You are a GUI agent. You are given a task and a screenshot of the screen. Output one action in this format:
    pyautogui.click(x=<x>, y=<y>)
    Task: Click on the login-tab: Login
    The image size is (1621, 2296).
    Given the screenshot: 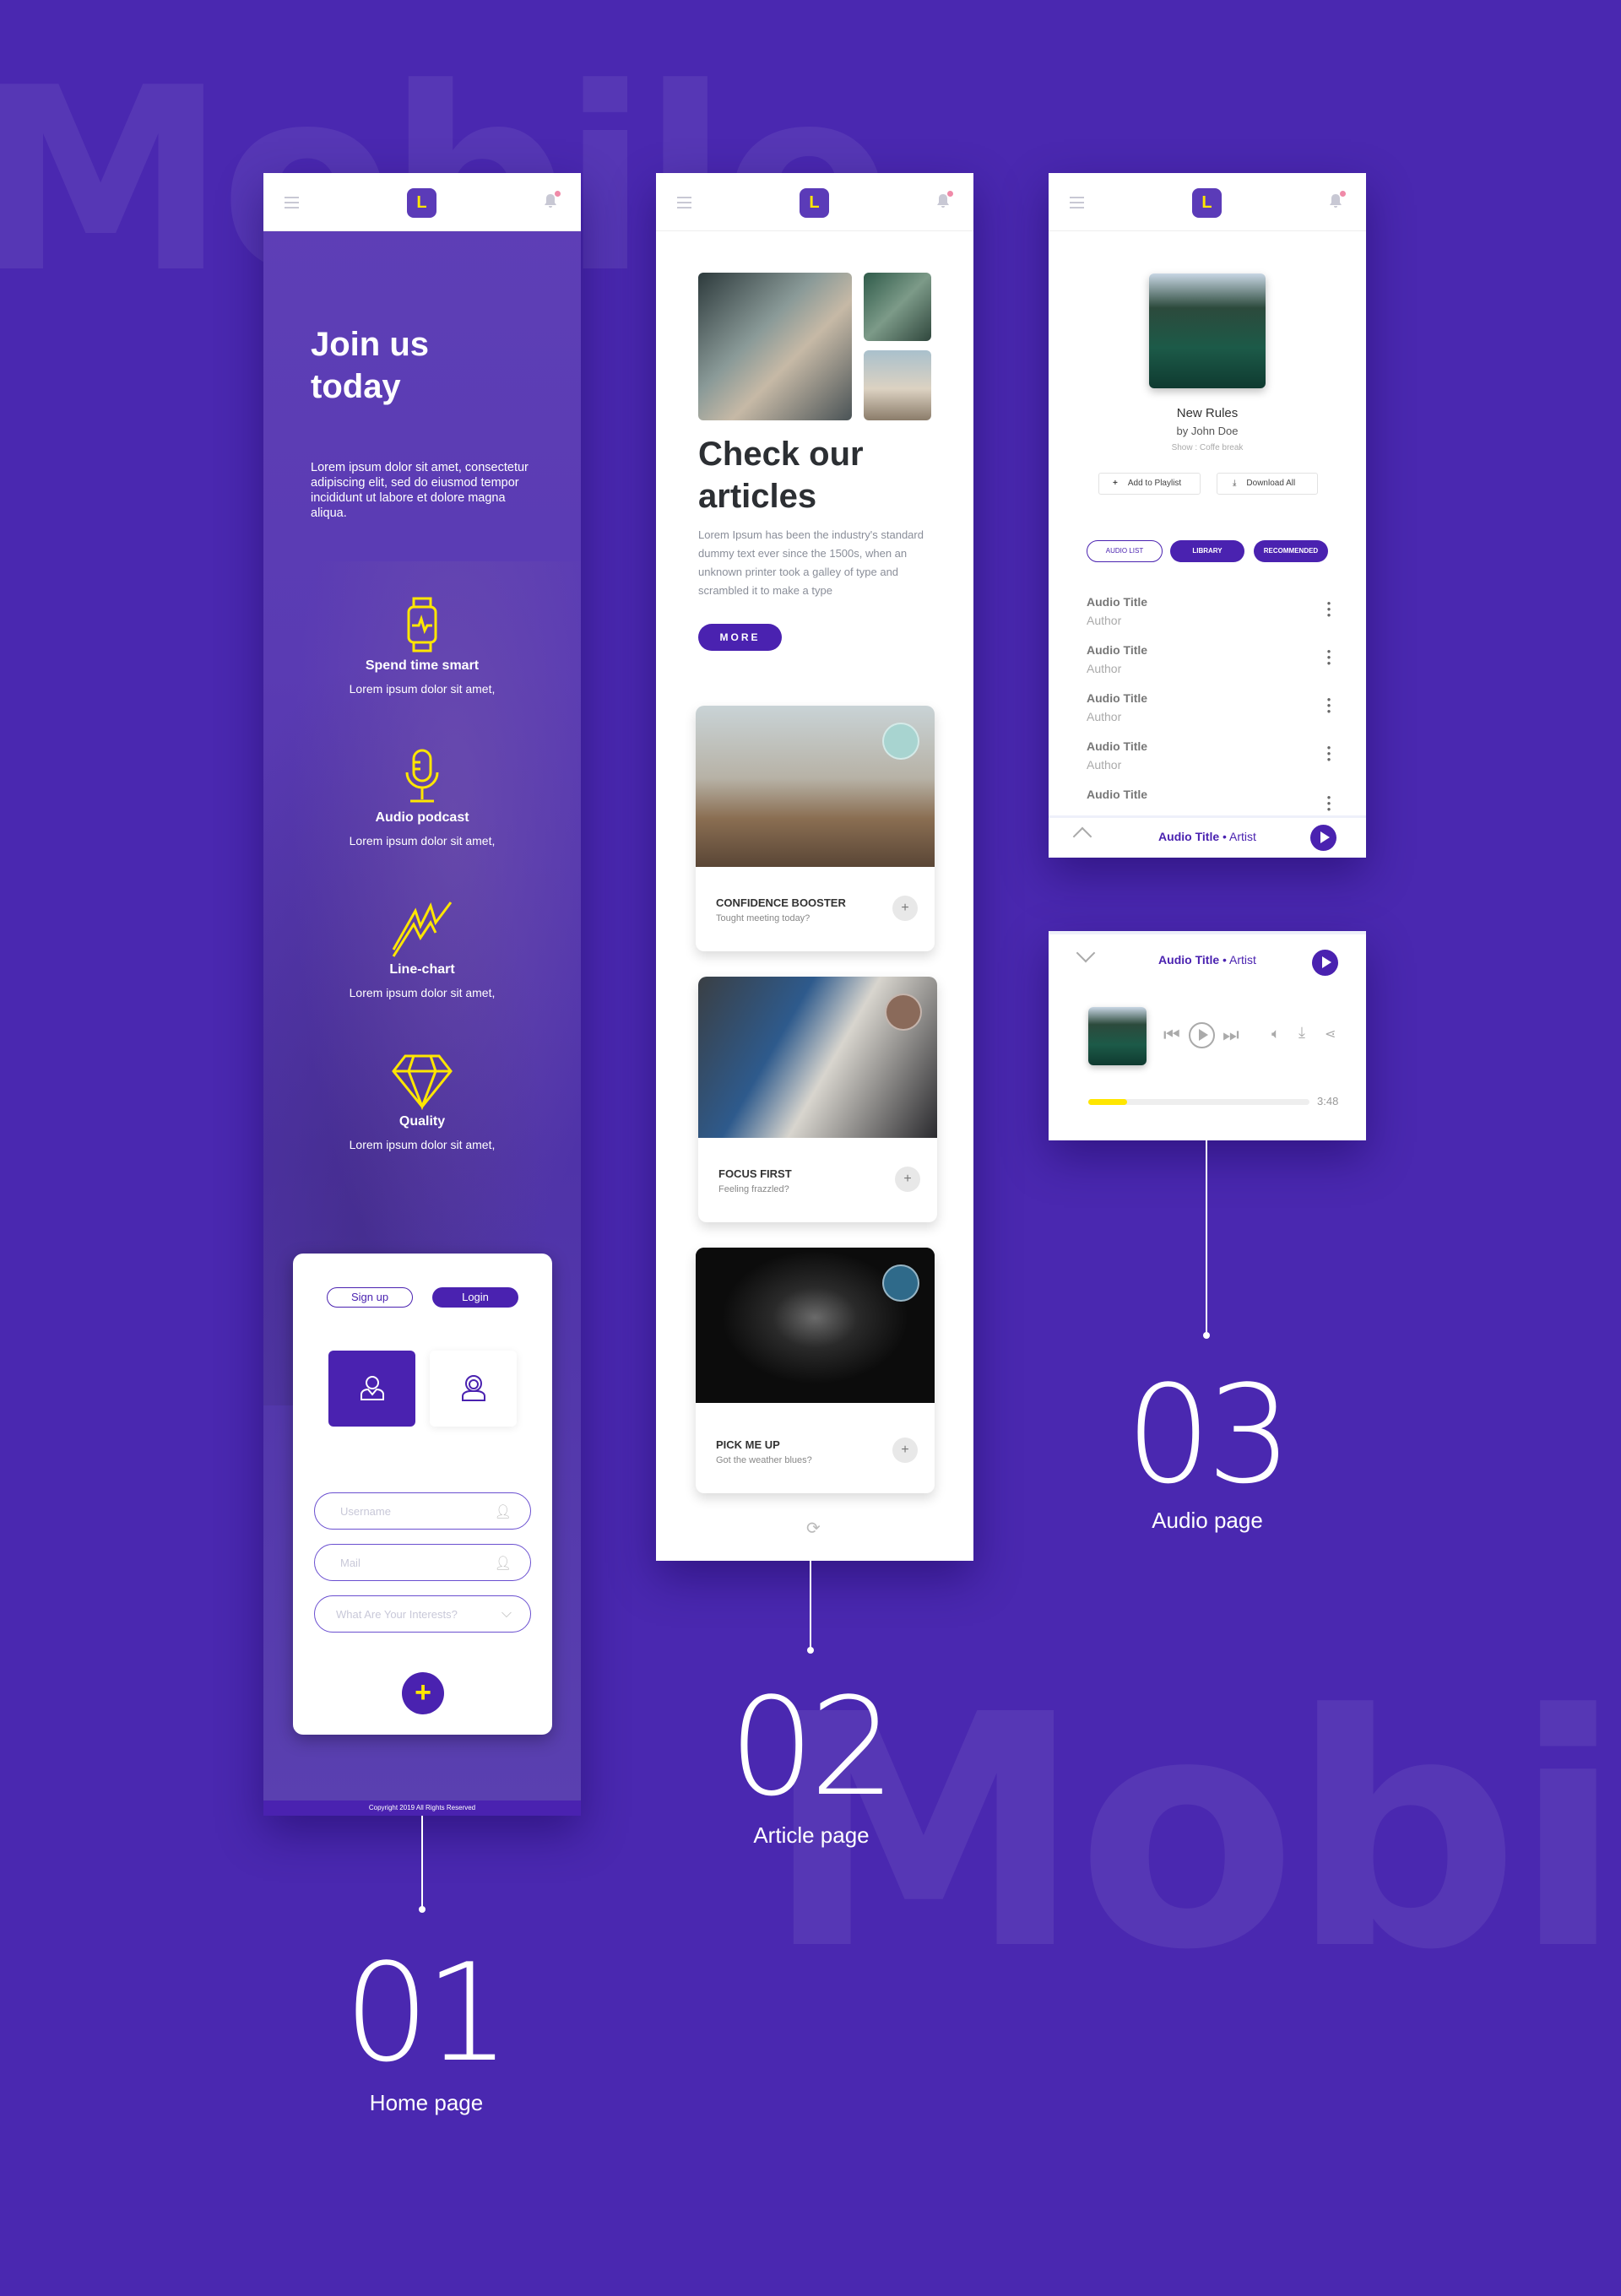 What is the action you would take?
    pyautogui.click(x=475, y=1297)
    